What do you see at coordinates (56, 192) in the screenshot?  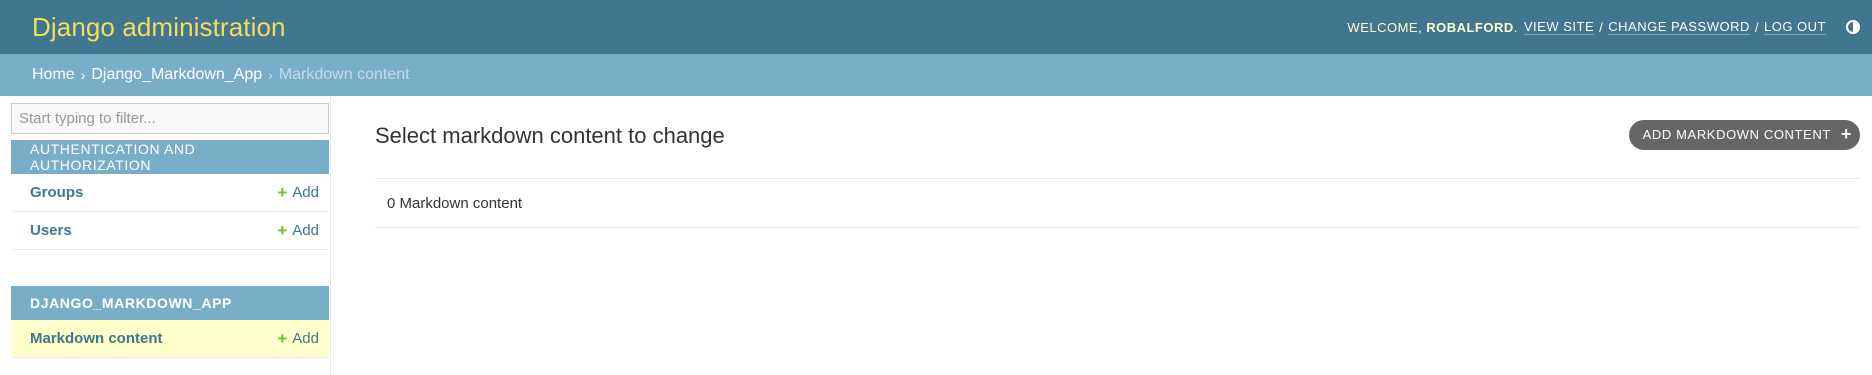 I see `model-link-groups: Groups` at bounding box center [56, 192].